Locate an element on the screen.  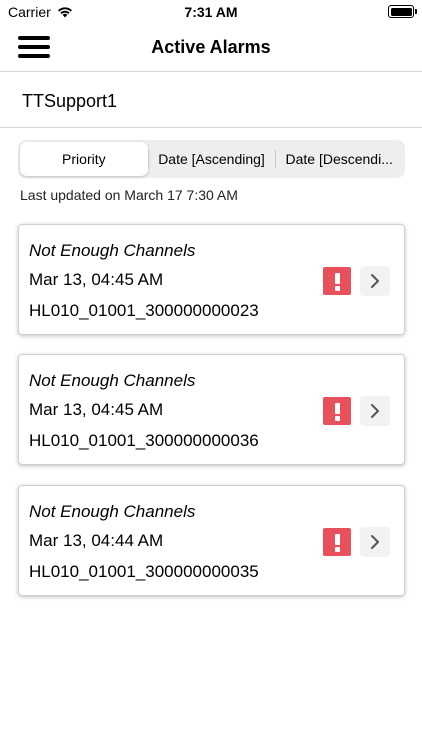
status-time: 7:31 AM is located at coordinates (211, 12).